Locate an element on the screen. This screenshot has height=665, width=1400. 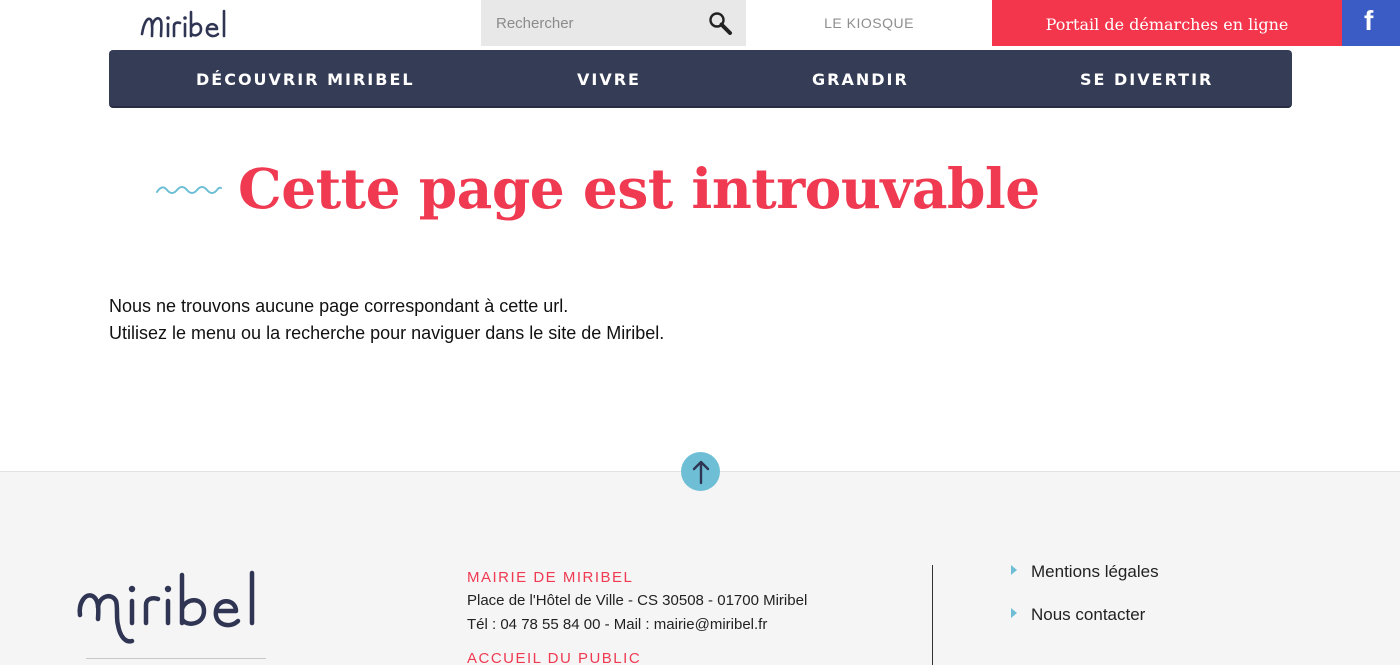
facebook-link: f is located at coordinates (1371, 23).